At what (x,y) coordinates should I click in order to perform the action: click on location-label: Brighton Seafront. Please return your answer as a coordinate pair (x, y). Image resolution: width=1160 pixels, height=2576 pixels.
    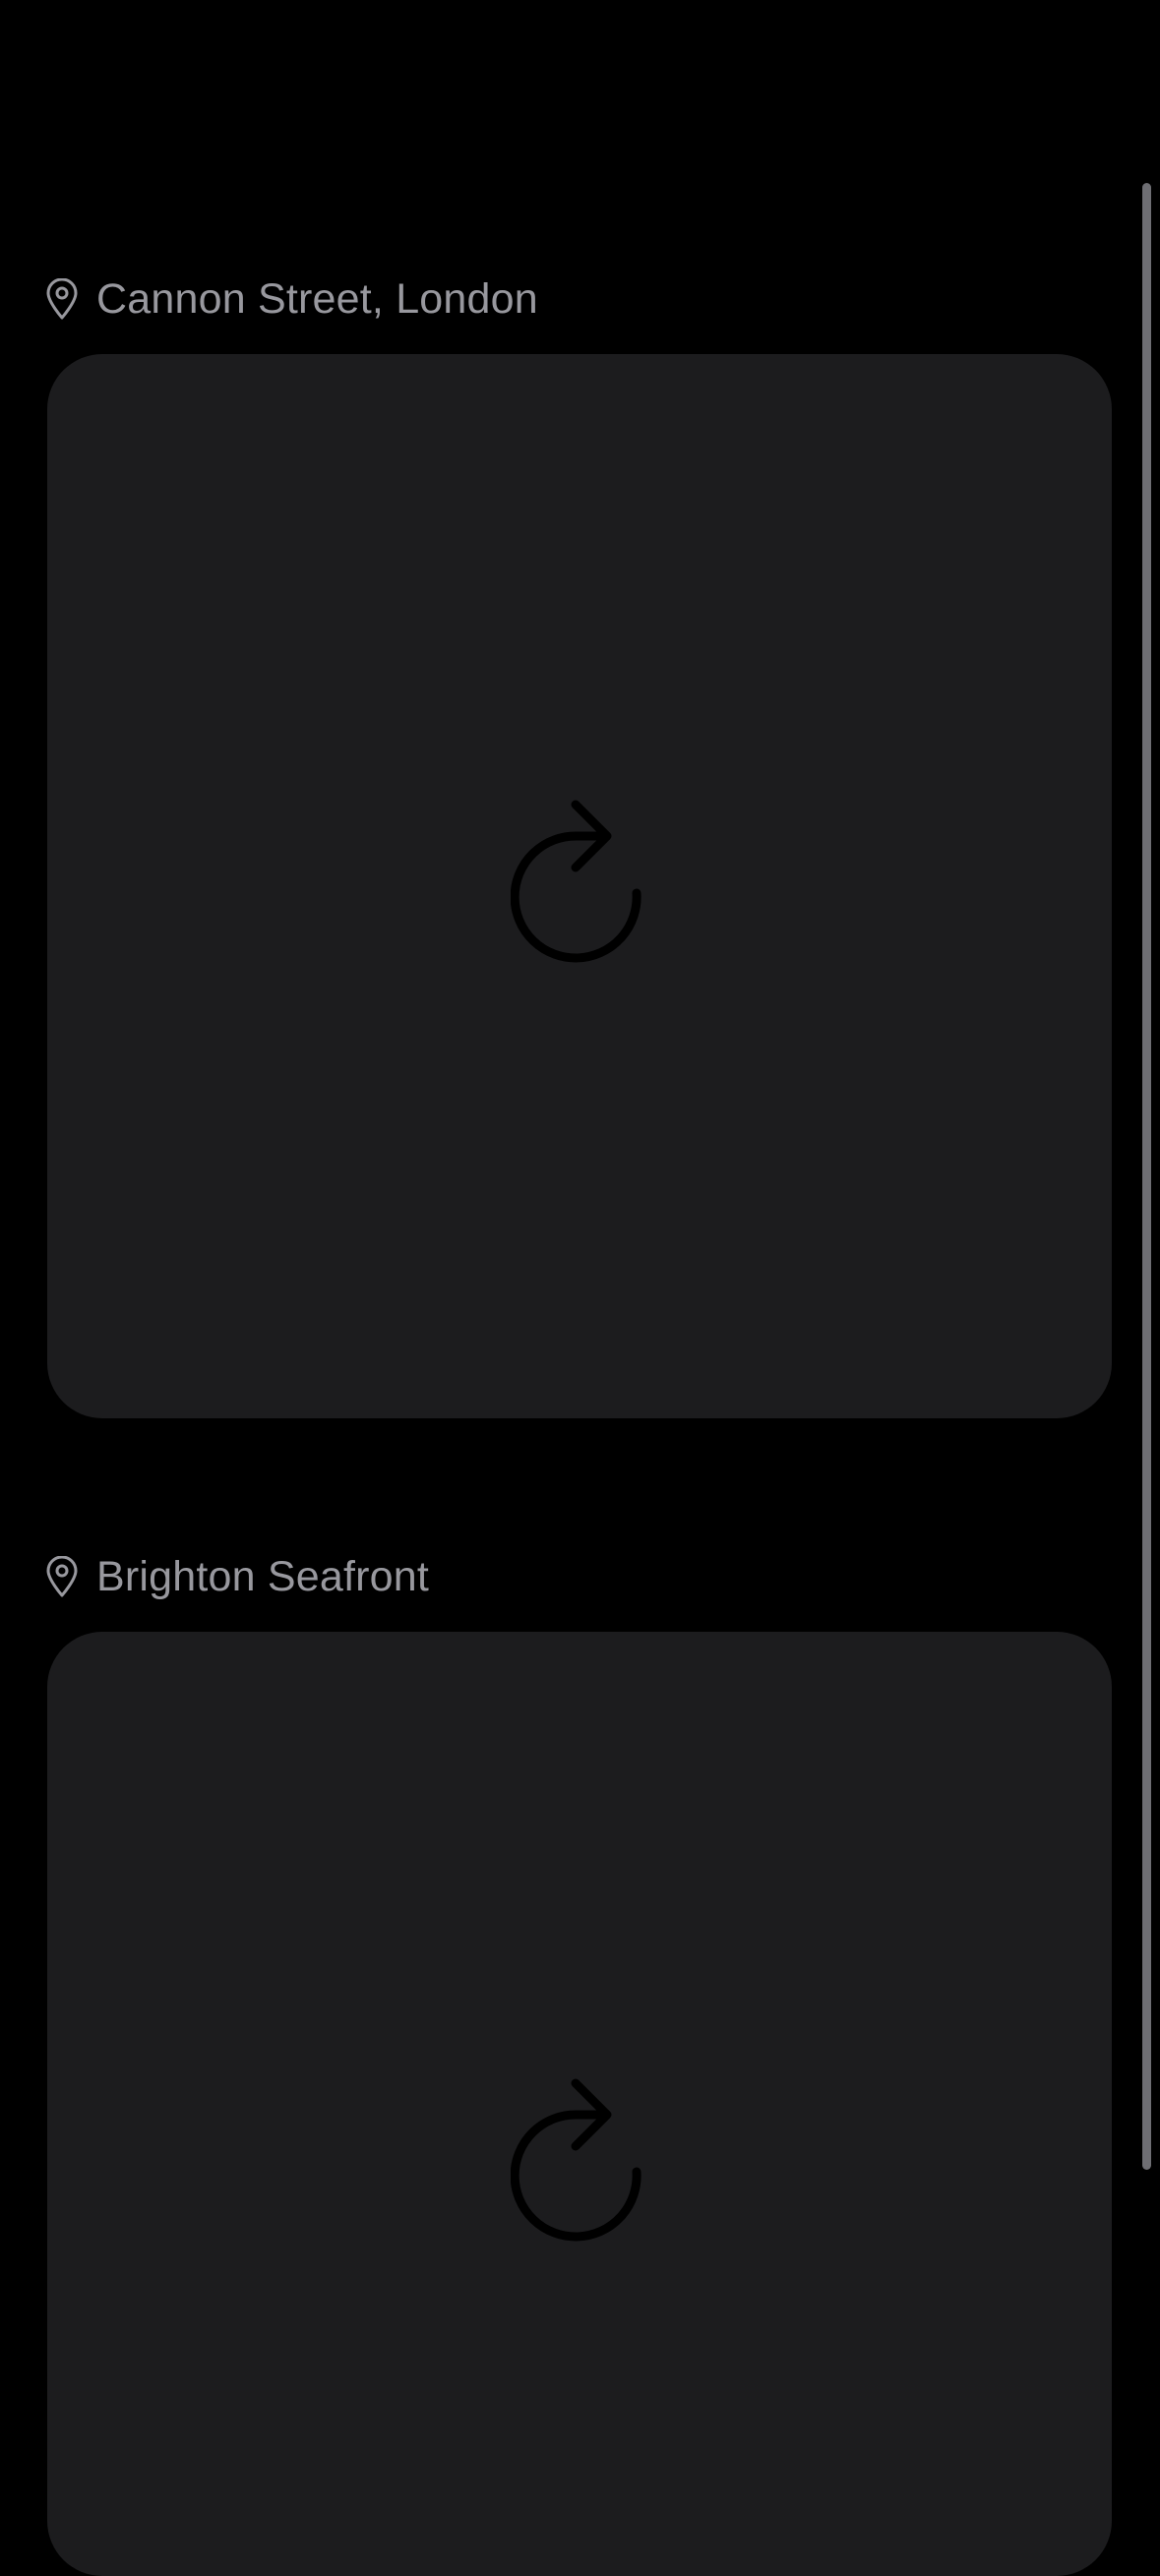
    Looking at the image, I should click on (237, 1576).